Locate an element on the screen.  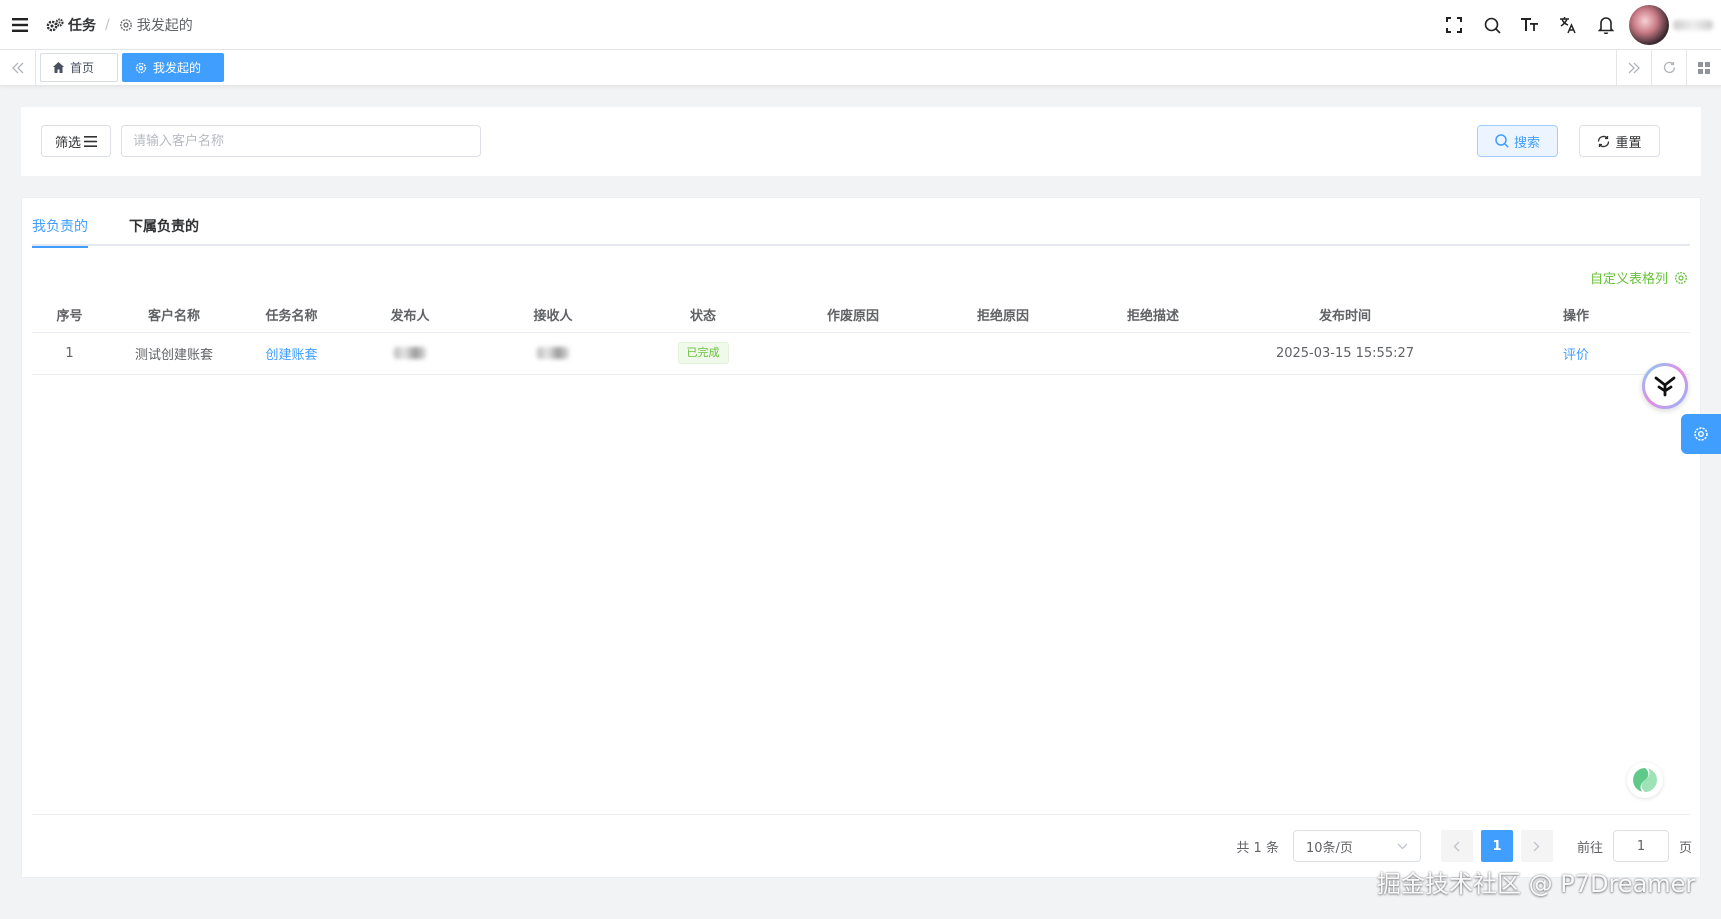
cell-receiver is located at coordinates (553, 353).